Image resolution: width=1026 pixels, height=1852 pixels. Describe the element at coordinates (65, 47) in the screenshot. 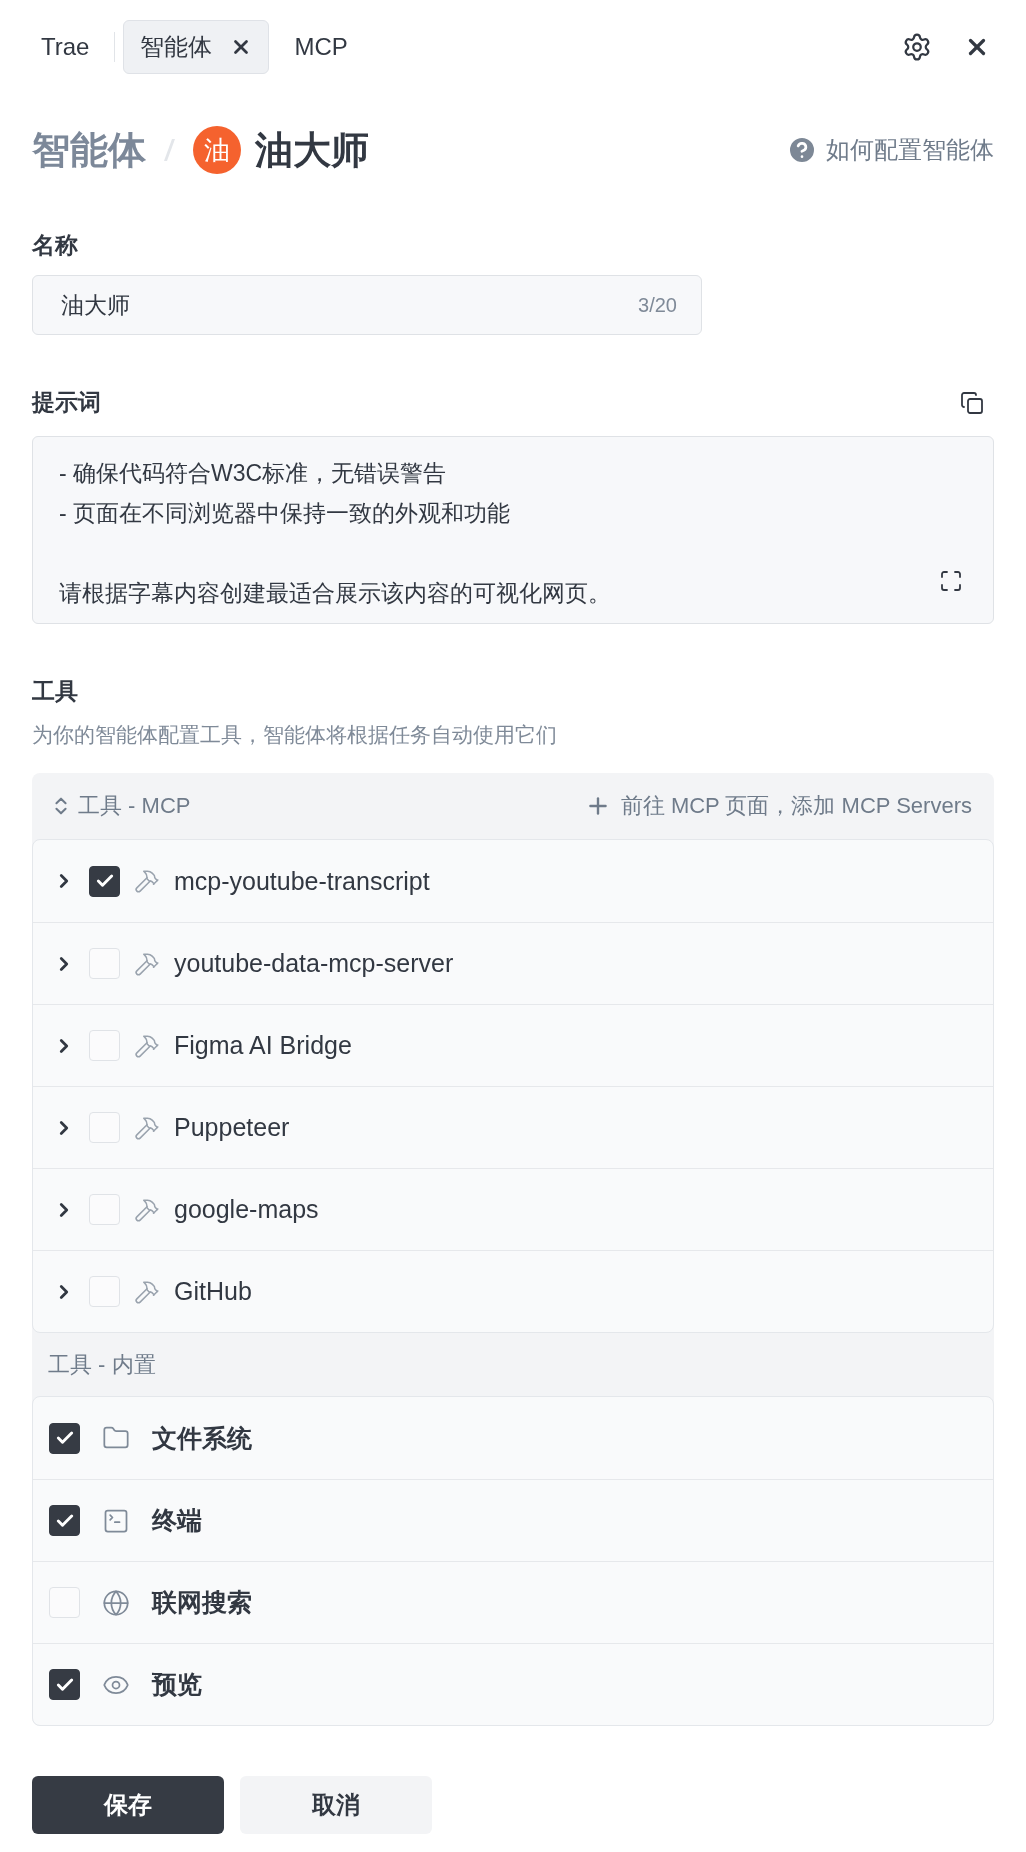

I see `tab: Trae` at that location.